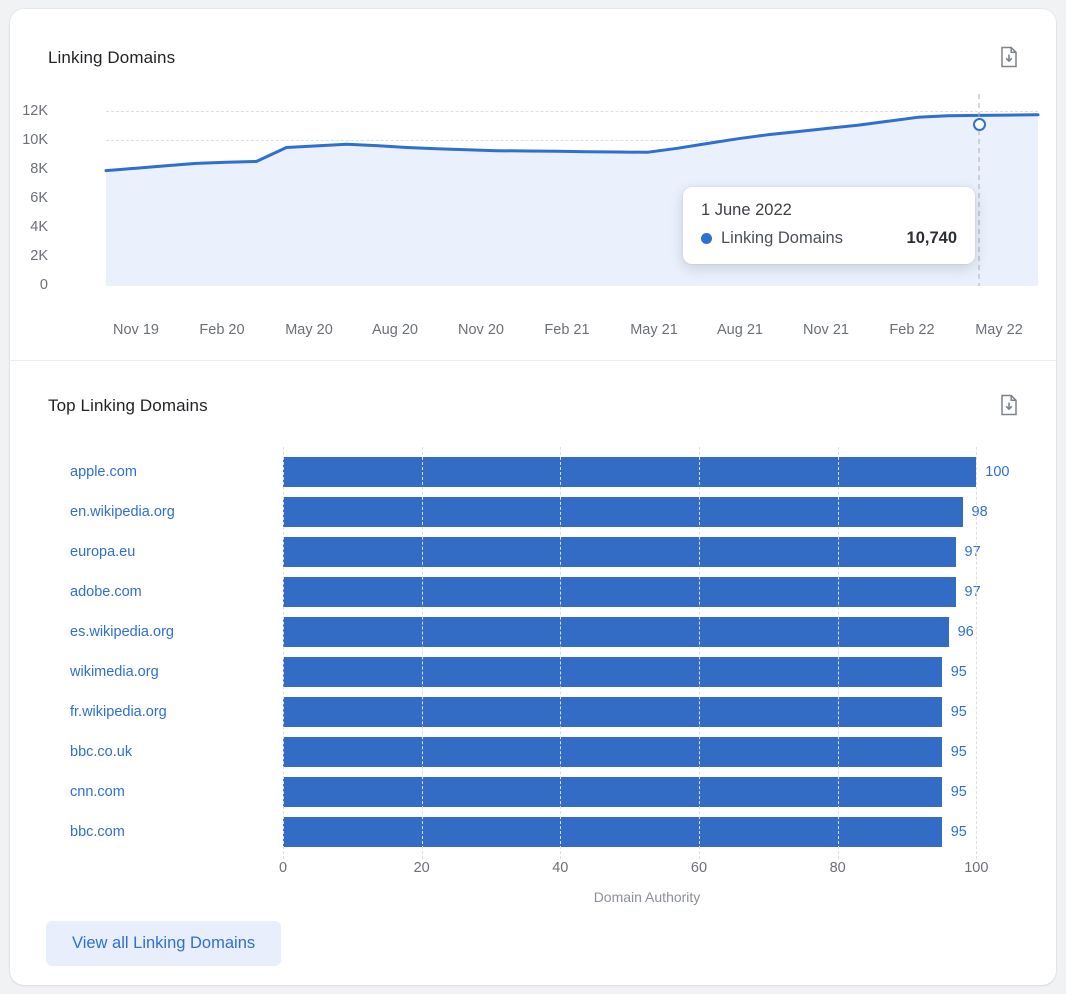 The width and height of the screenshot is (1066, 994). What do you see at coordinates (118, 712) in the screenshot?
I see `domain-link: fr.wikipedia.org` at bounding box center [118, 712].